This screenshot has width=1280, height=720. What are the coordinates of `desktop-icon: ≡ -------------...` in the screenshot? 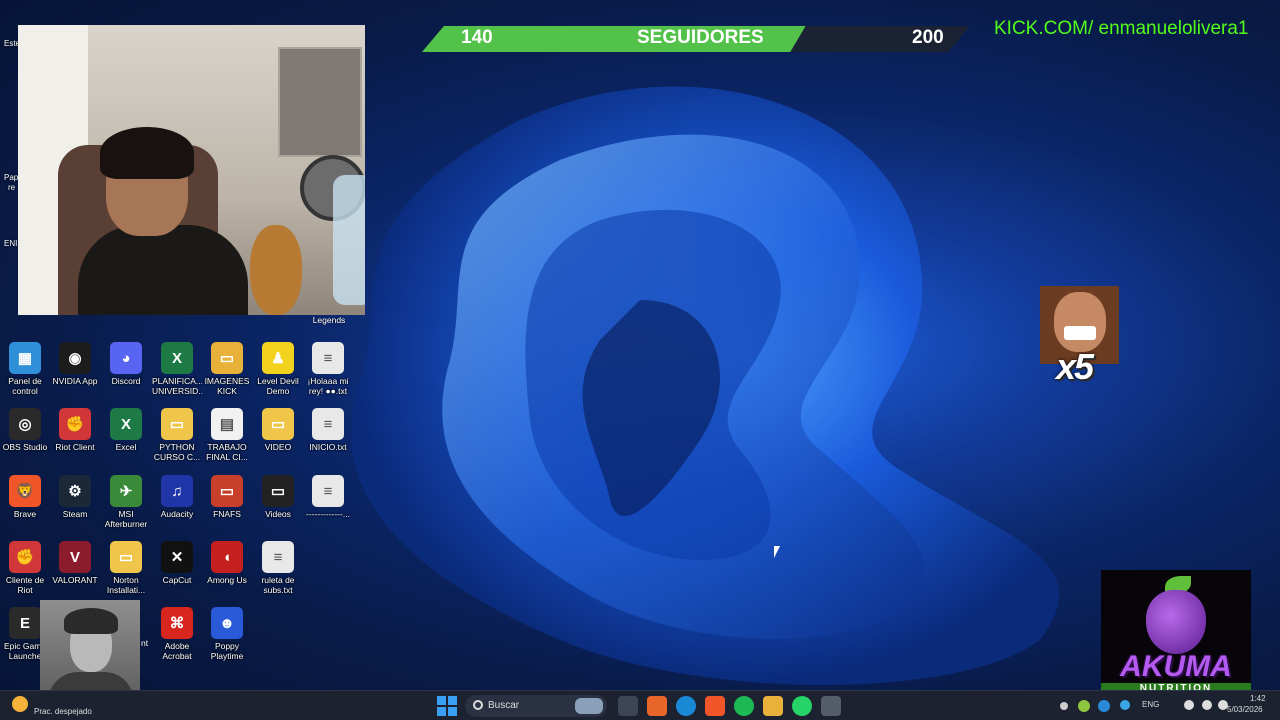 It's located at (328, 497).